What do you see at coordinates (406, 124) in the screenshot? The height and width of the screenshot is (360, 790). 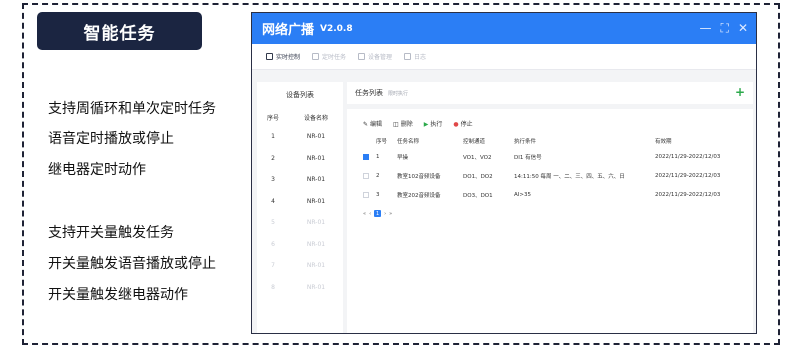 I see `delete-label: 删除` at bounding box center [406, 124].